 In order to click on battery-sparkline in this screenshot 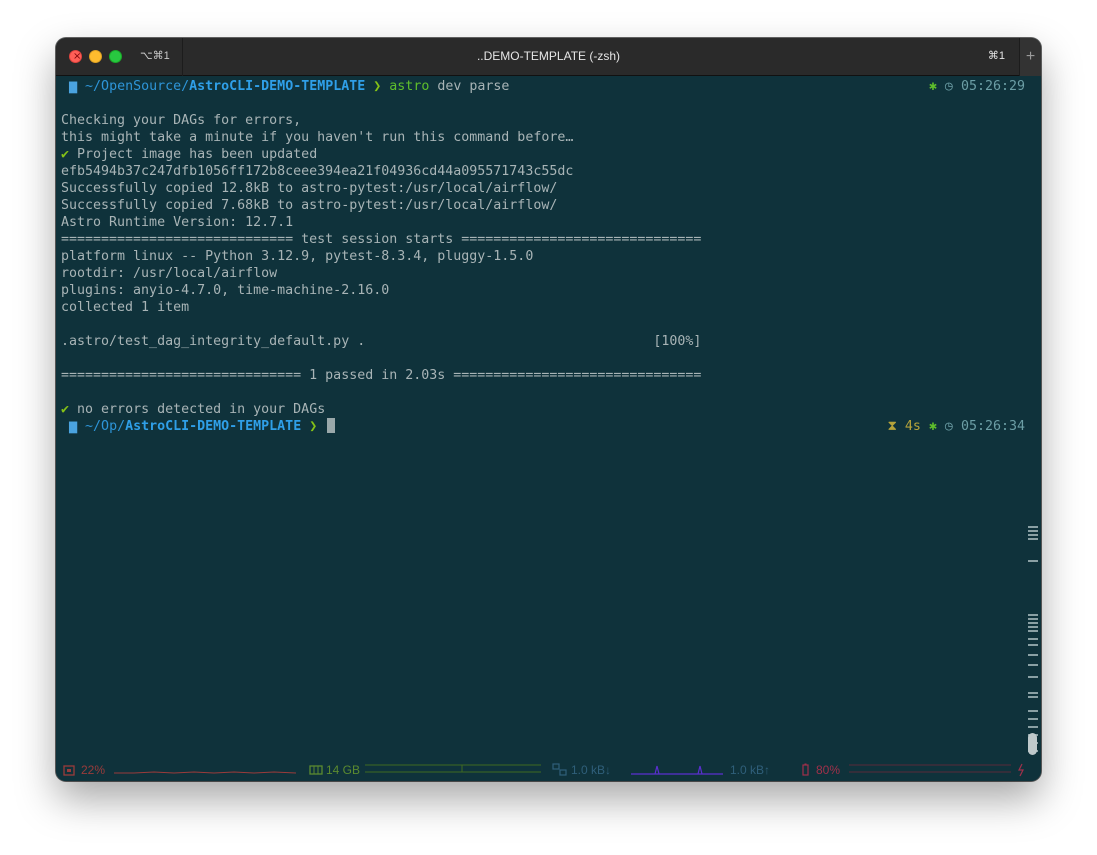, I will do `click(930, 768)`.